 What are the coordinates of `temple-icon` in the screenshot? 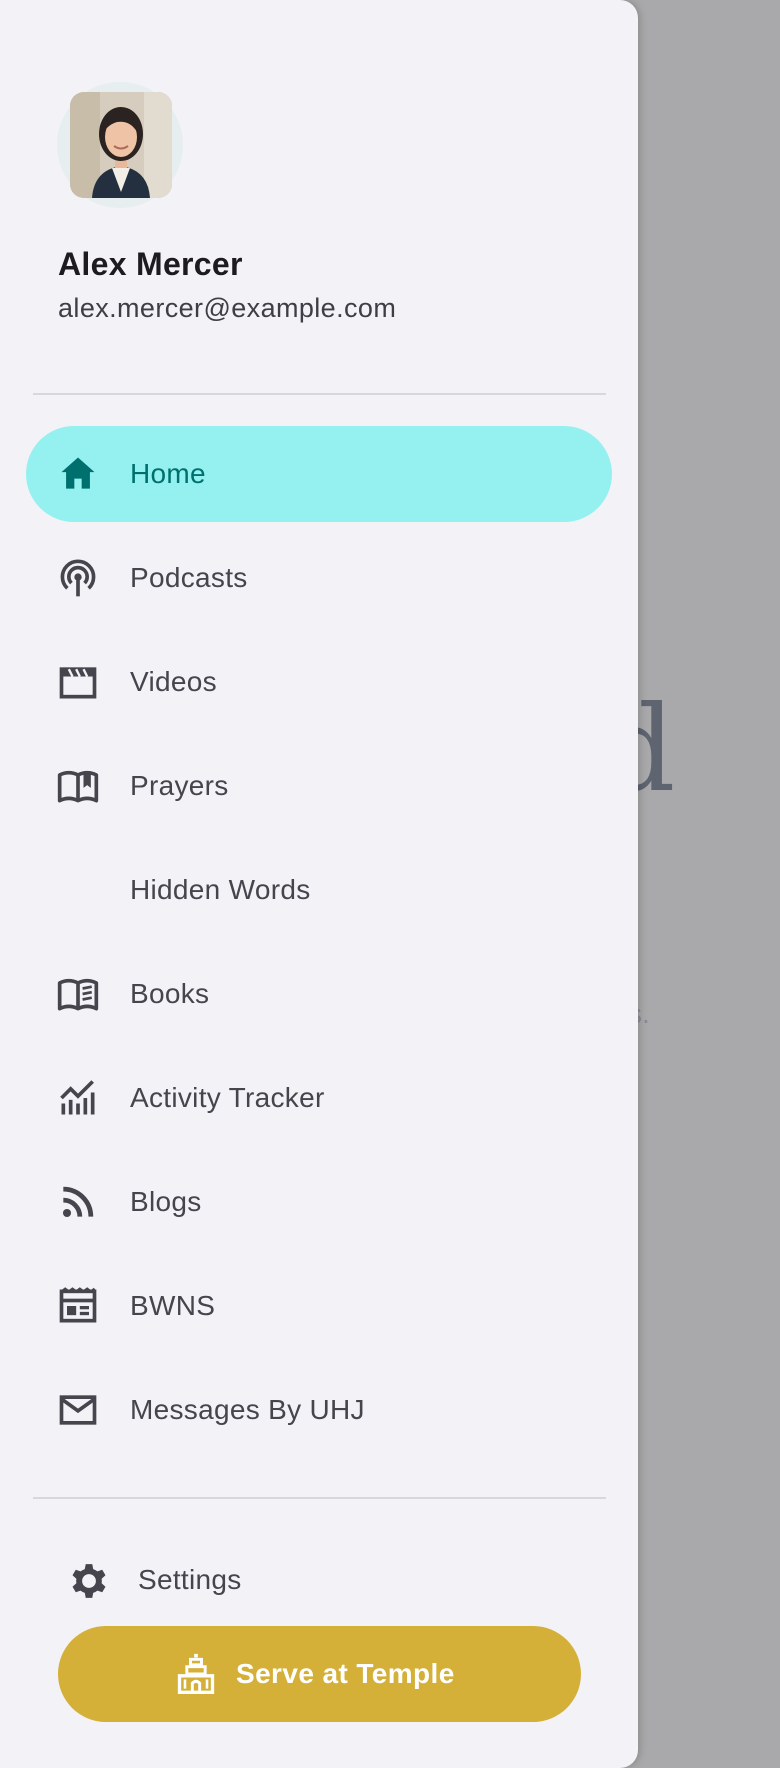 It's located at (196, 1673).